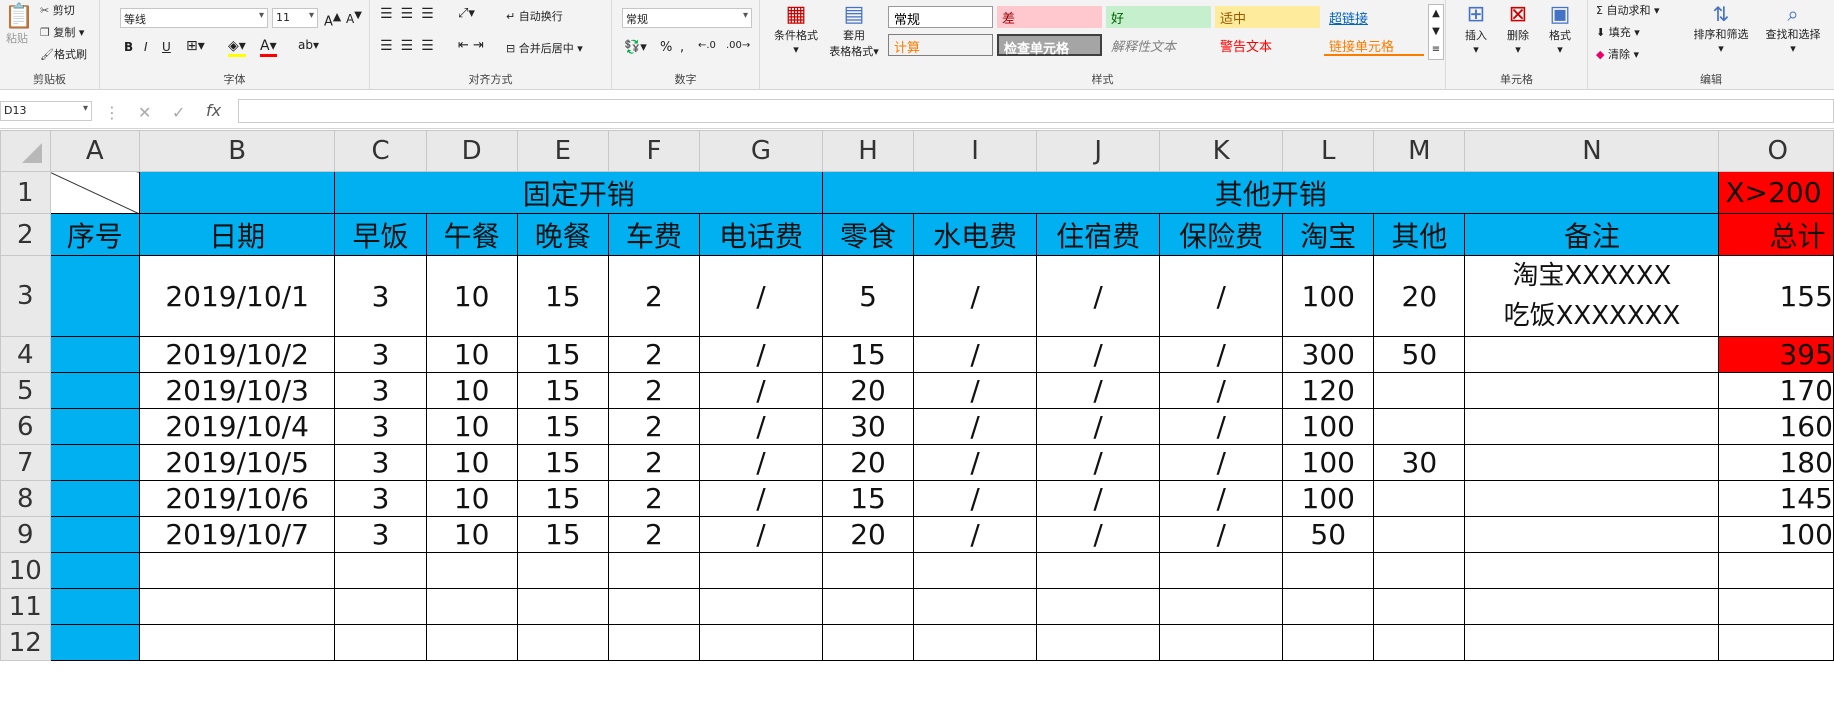 The image size is (1834, 720). Describe the element at coordinates (1221, 234) in the screenshot. I see `header-11: 保险费` at that location.